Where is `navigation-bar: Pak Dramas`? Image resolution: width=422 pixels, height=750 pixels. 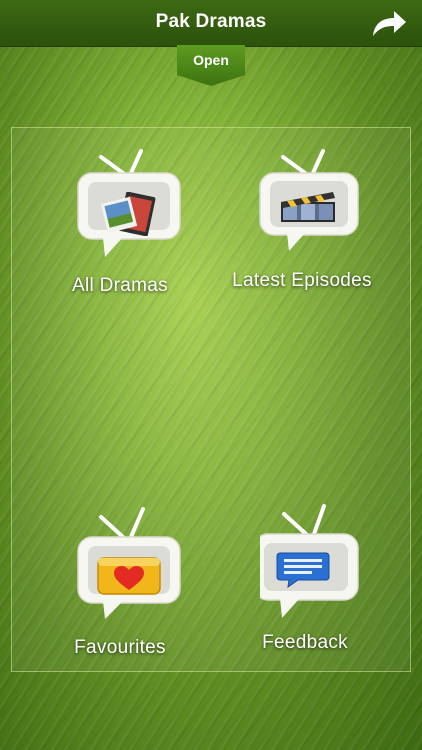 navigation-bar: Pak Dramas is located at coordinates (211, 23).